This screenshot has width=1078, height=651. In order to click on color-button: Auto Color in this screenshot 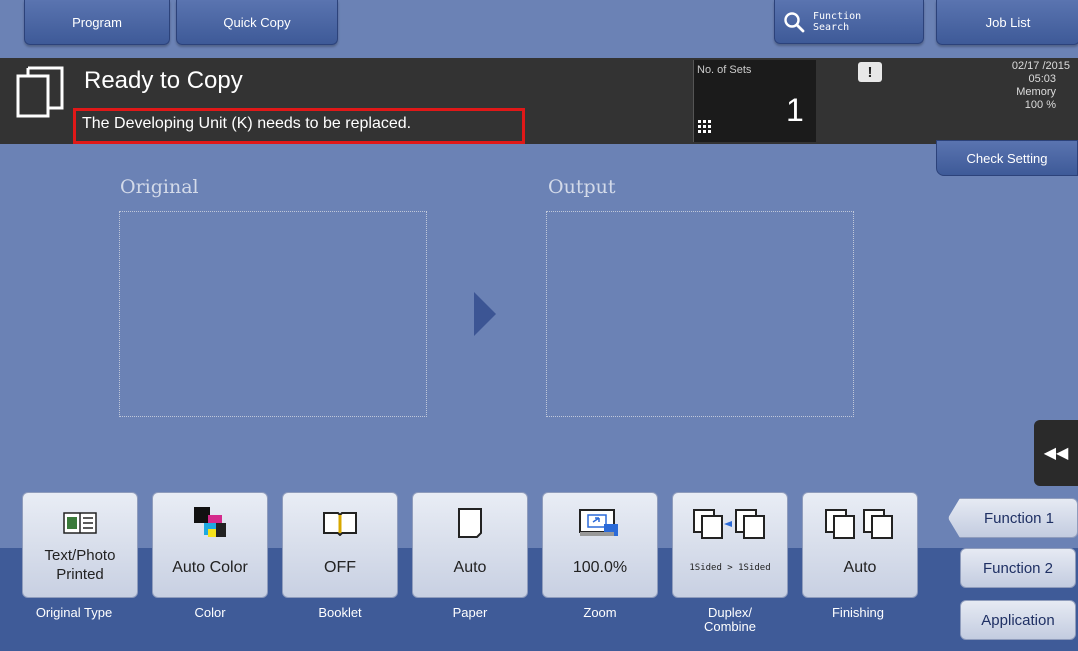, I will do `click(210, 545)`.